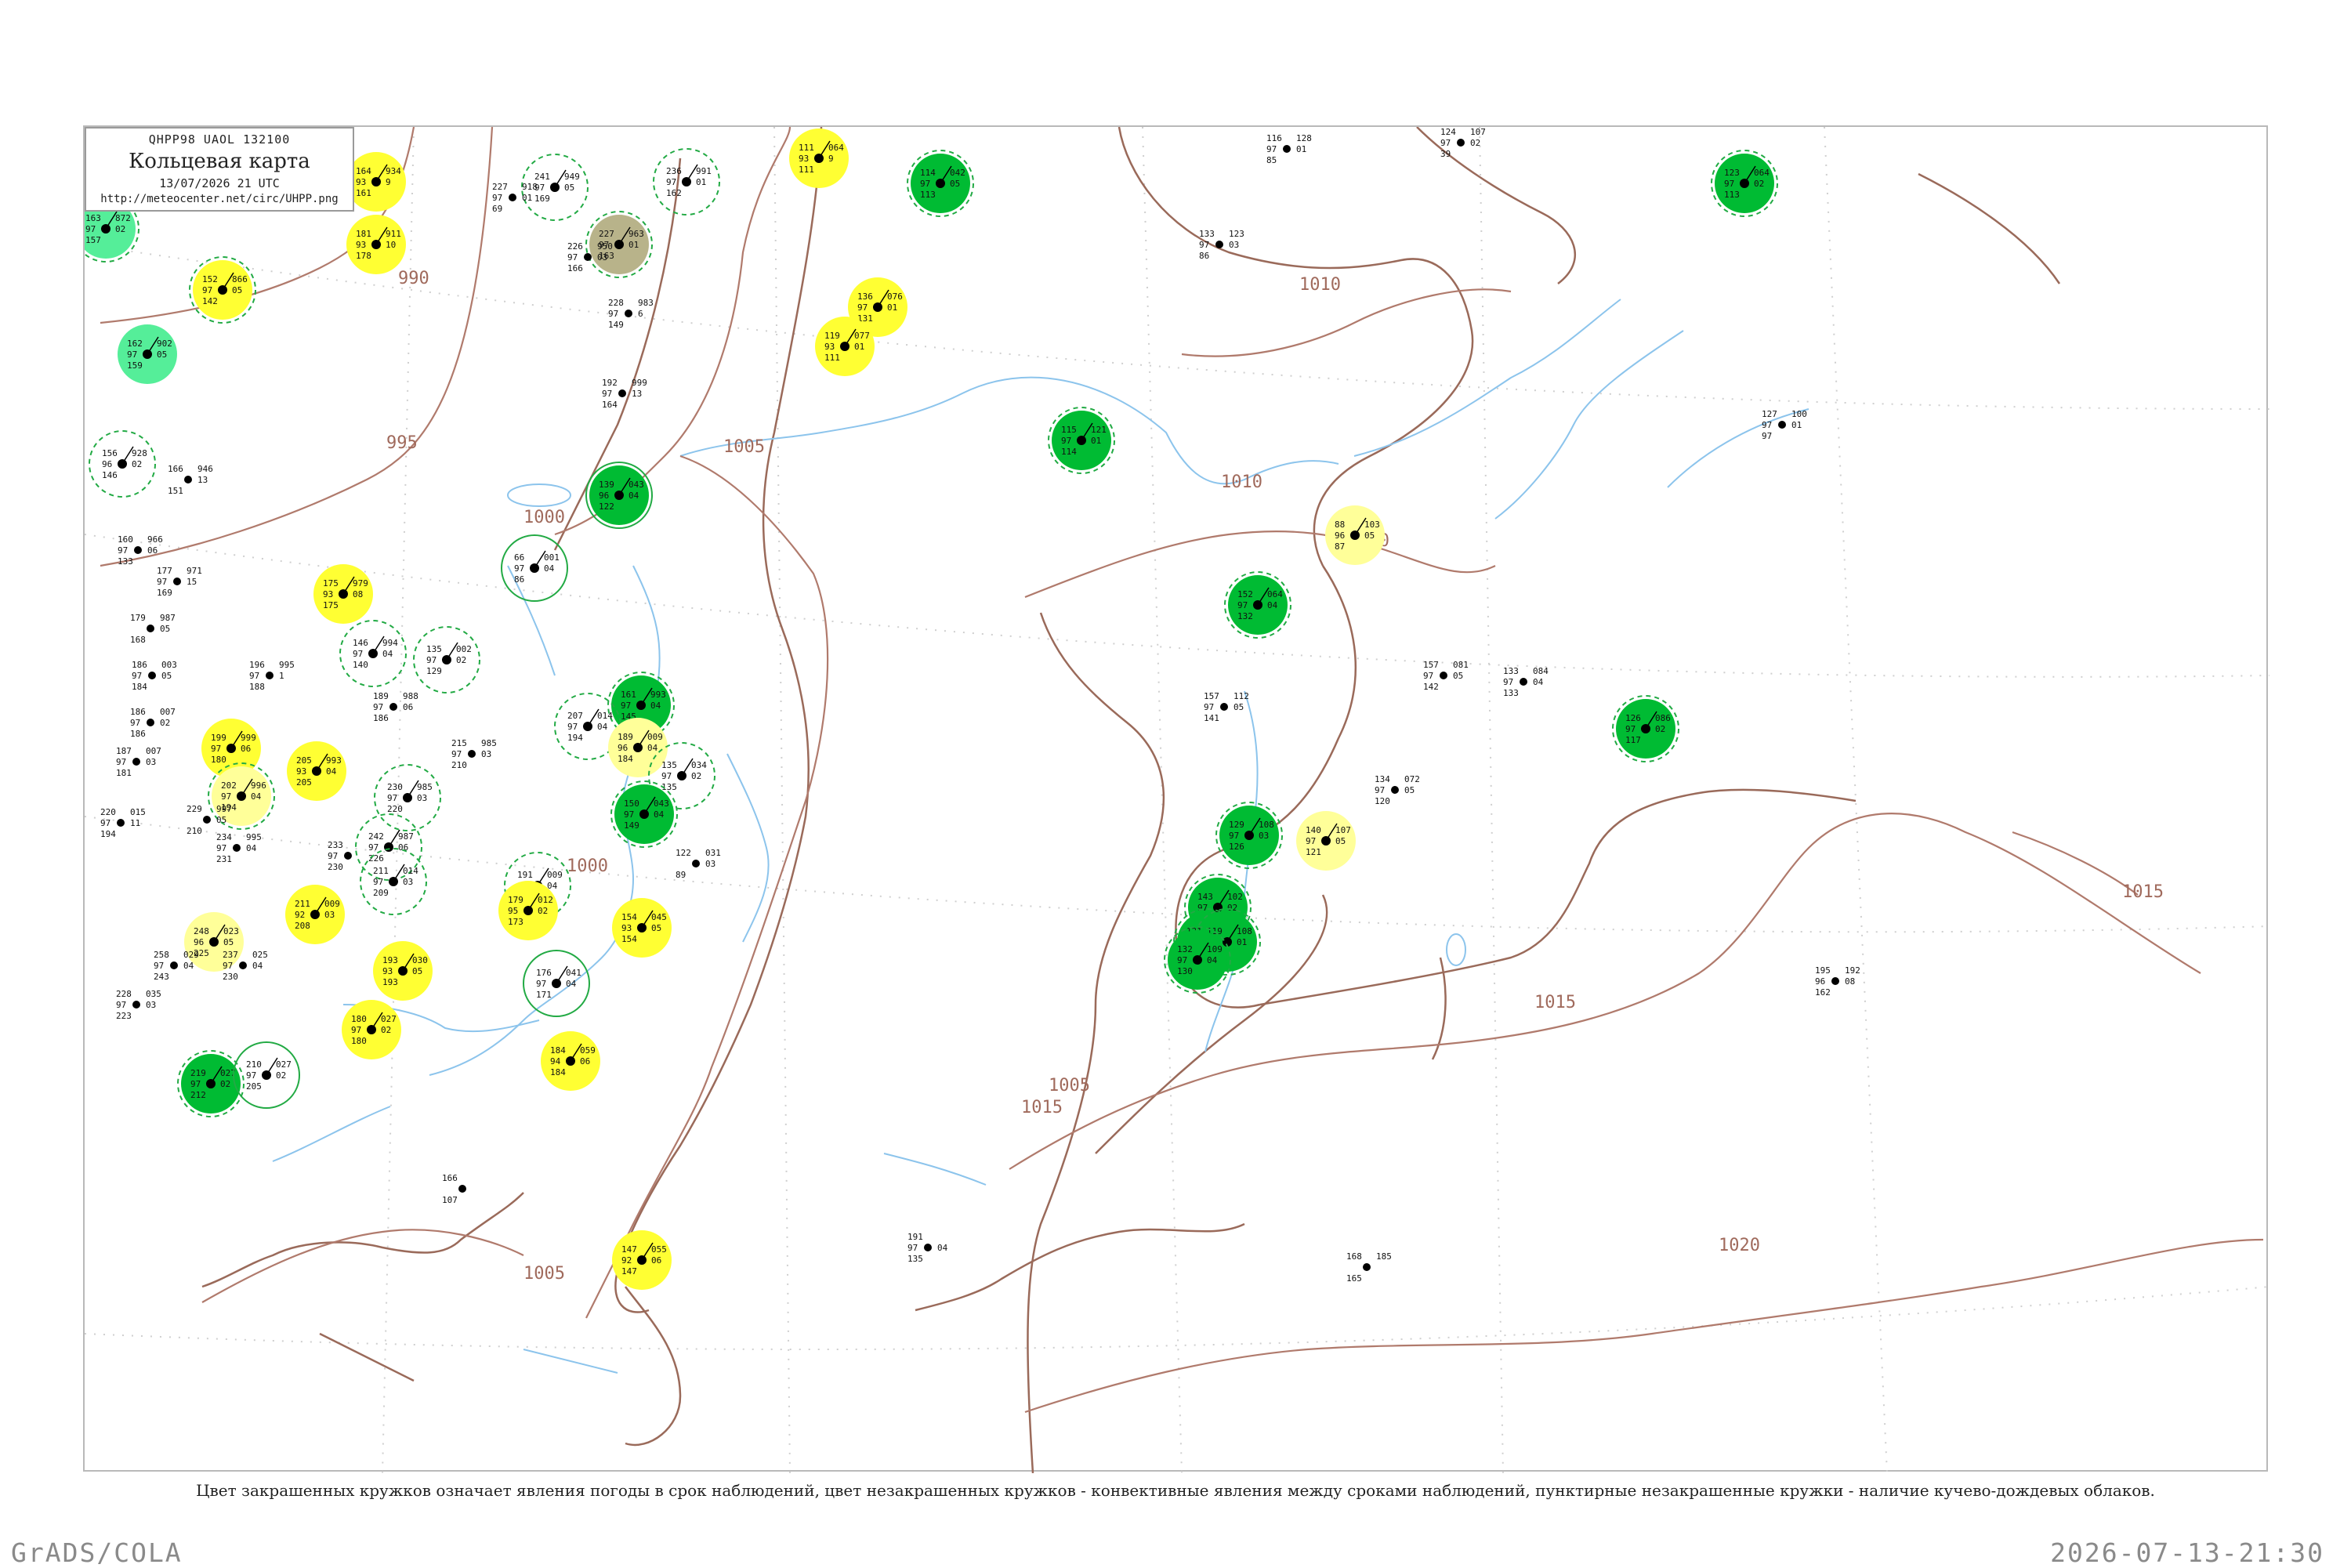 The image size is (2351, 1568). I want to click on station-value: 01, so click(1796, 425).